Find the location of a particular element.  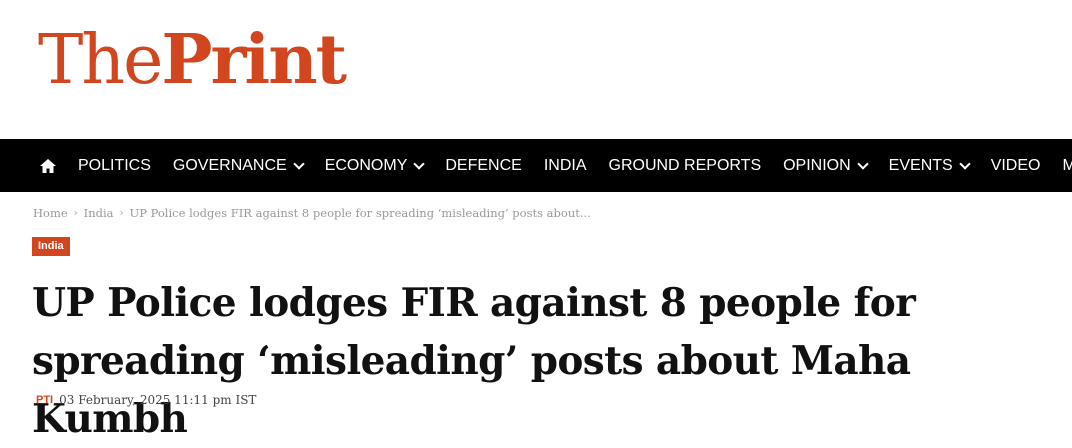

nav-item-governance: GOVERNANCE is located at coordinates (238, 165).